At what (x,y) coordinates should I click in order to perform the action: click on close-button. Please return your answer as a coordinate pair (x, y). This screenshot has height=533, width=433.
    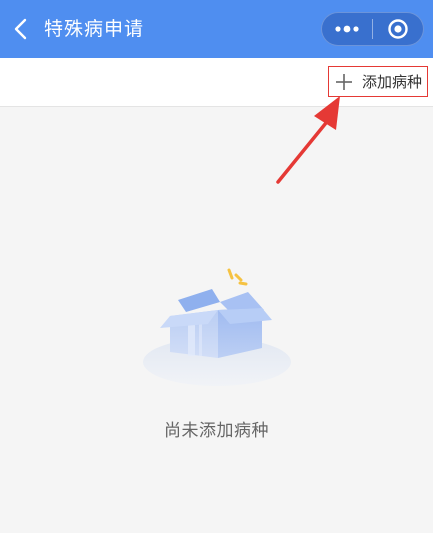
    Looking at the image, I should click on (398, 29).